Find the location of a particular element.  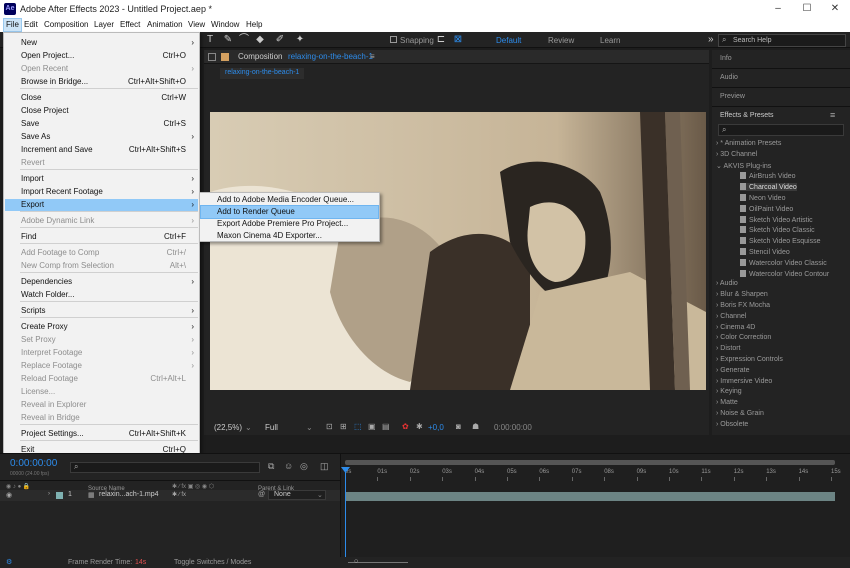

effects-tree-item: › Noise & Grain is located at coordinates (740, 413).